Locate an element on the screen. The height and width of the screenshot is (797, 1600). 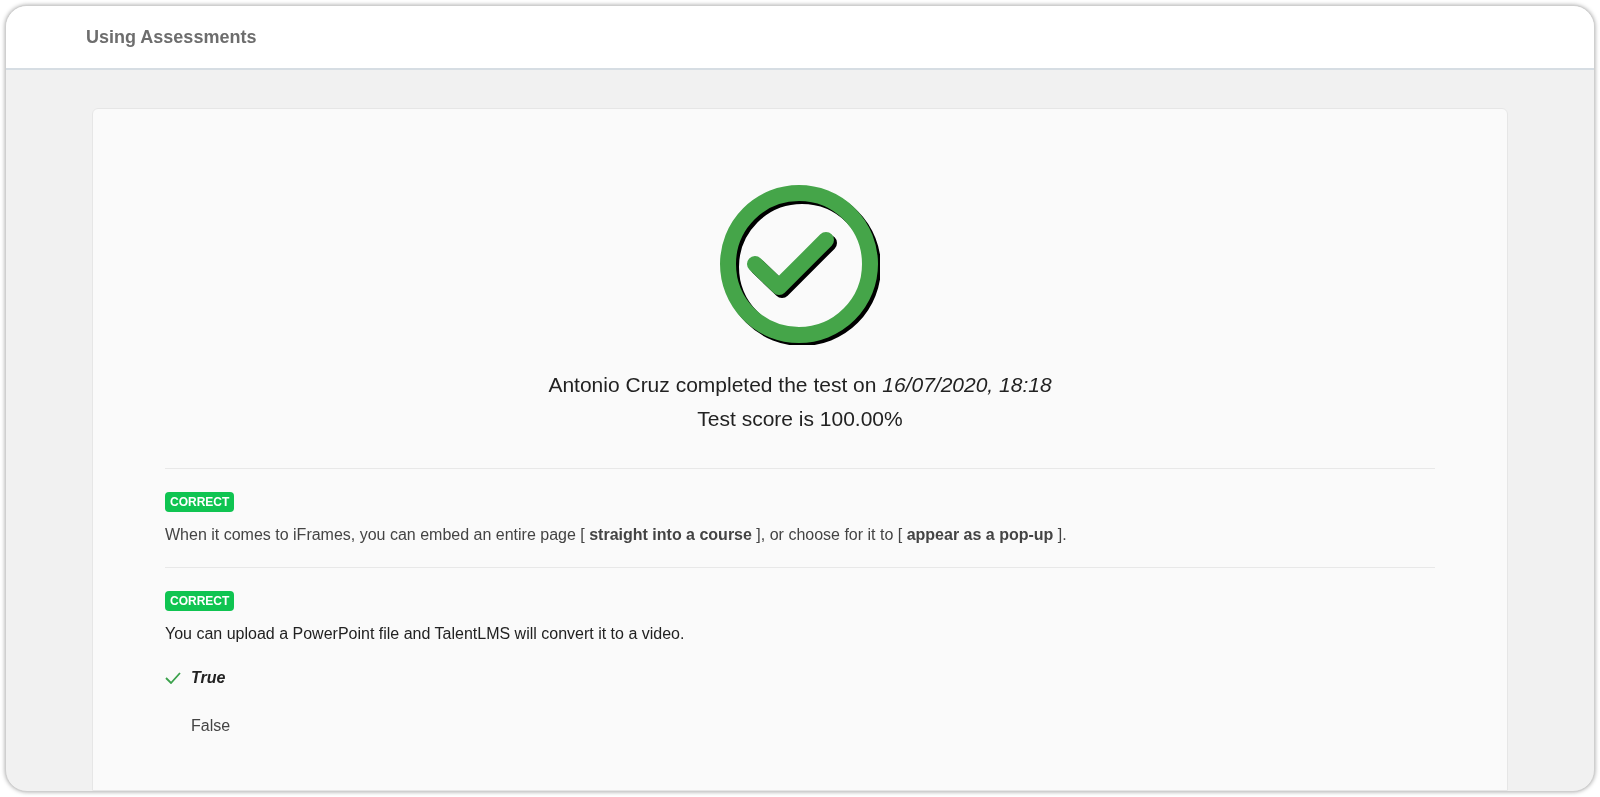
completion-text: Antonio Cruz completed the test on 16/07/2020, 18:18 is located at coordinates (800, 385).